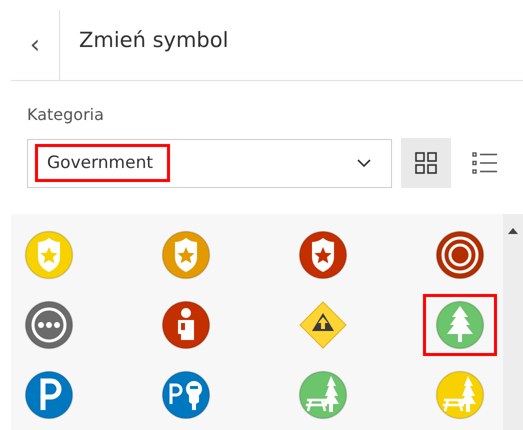 The width and height of the screenshot is (523, 430). I want to click on grid-view-button, so click(426, 163).